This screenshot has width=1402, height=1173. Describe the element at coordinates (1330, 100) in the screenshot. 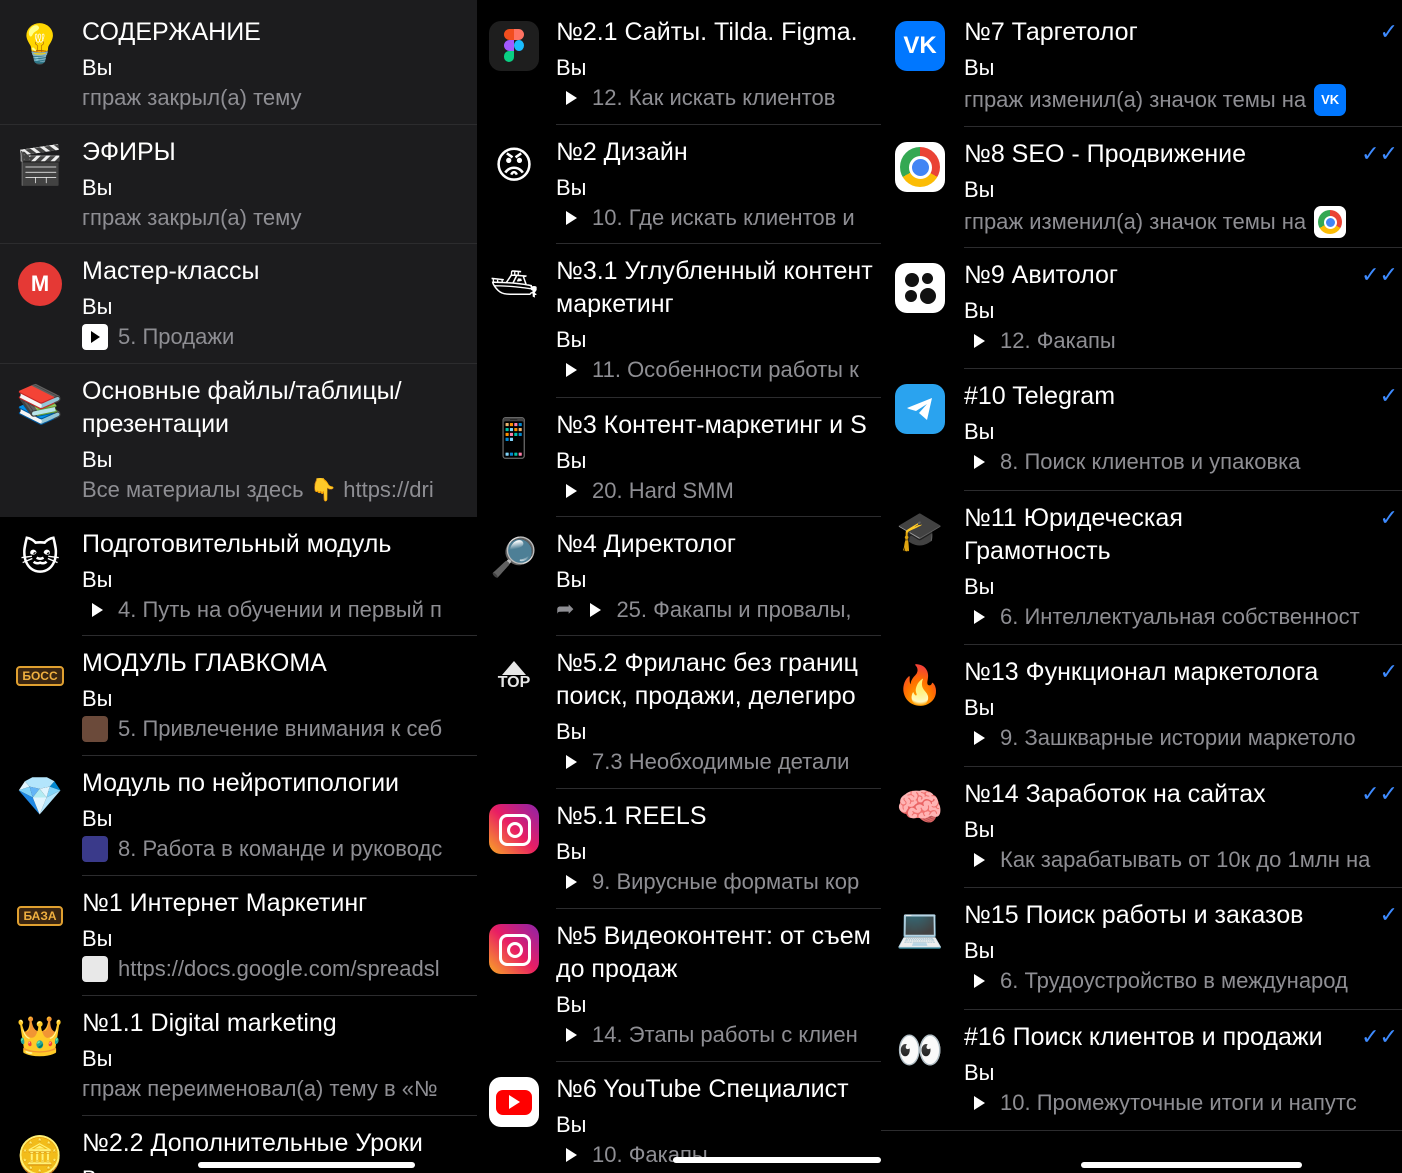

I see `vk-mini-icon: VK` at that location.